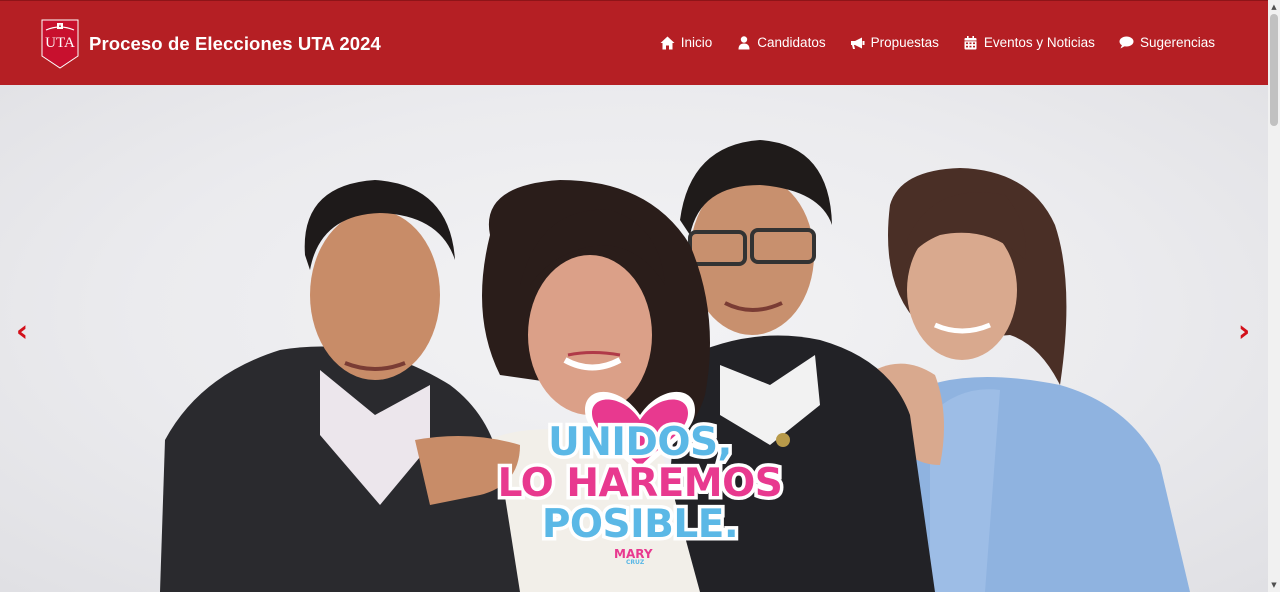 This screenshot has height=592, width=1280. Describe the element at coordinates (1244, 332) in the screenshot. I see `carousel-next-button: ›` at that location.